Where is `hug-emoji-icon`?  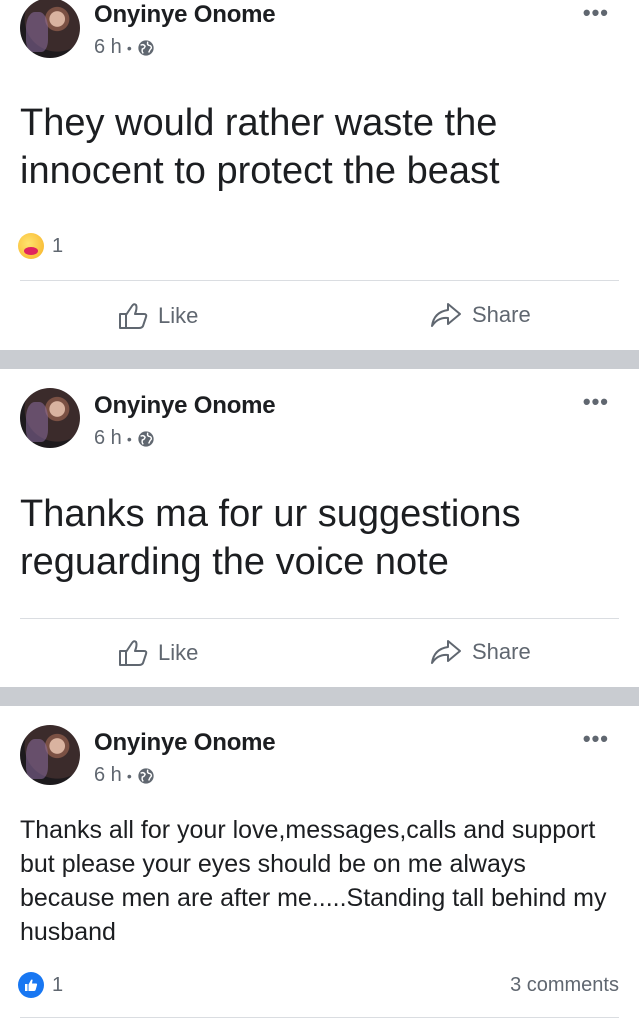 hug-emoji-icon is located at coordinates (31, 246).